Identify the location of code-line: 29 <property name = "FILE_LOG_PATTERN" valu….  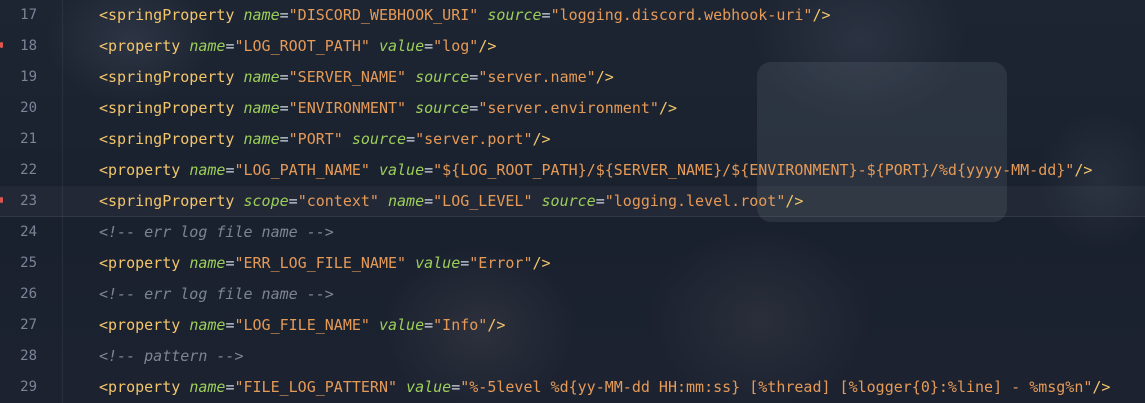
(572, 387).